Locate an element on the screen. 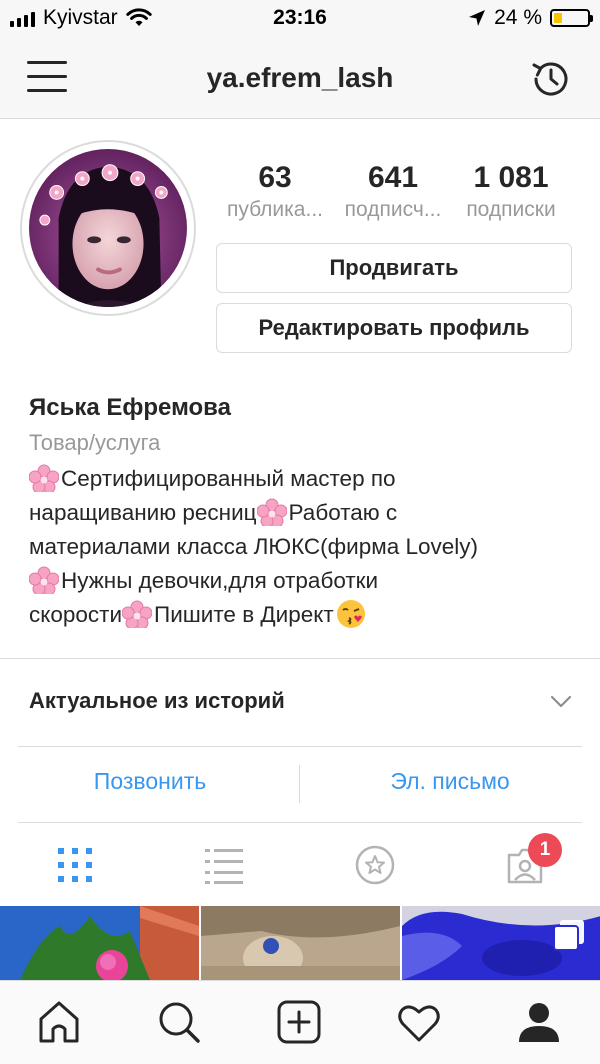 This screenshot has height=1064, width=600. bio-line-1: Сертифицированный мастер по is located at coordinates (228, 478).